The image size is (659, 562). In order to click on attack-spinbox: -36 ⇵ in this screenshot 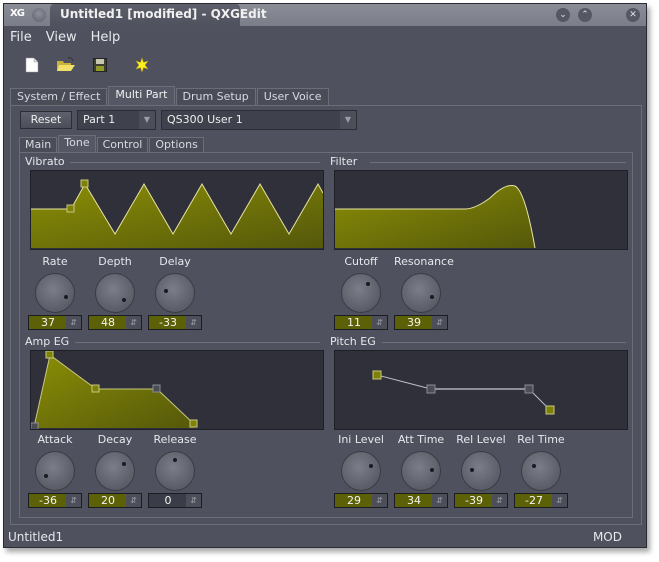, I will do `click(55, 500)`.